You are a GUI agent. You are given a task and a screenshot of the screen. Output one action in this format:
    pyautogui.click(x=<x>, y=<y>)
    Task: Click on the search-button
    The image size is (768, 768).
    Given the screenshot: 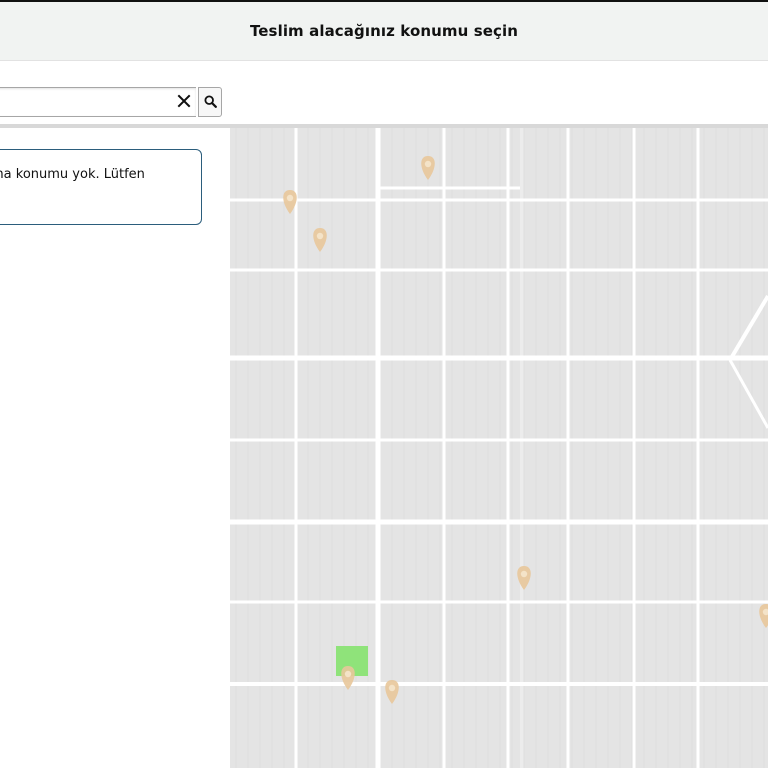 What is the action you would take?
    pyautogui.click(x=210, y=102)
    